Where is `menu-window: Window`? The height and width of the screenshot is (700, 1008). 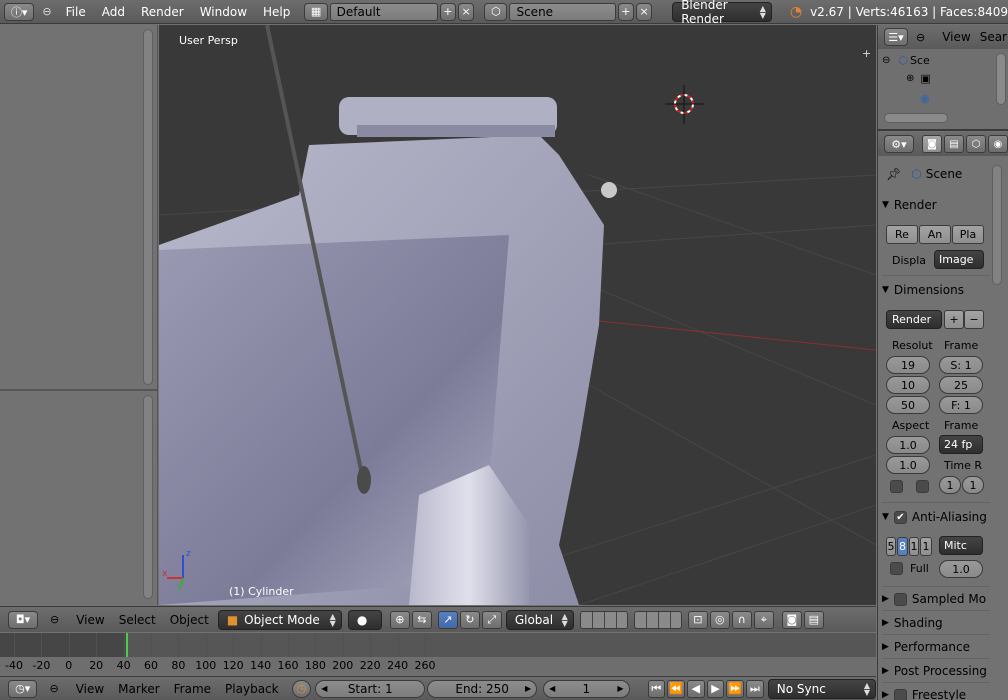
menu-window: Window is located at coordinates (223, 12).